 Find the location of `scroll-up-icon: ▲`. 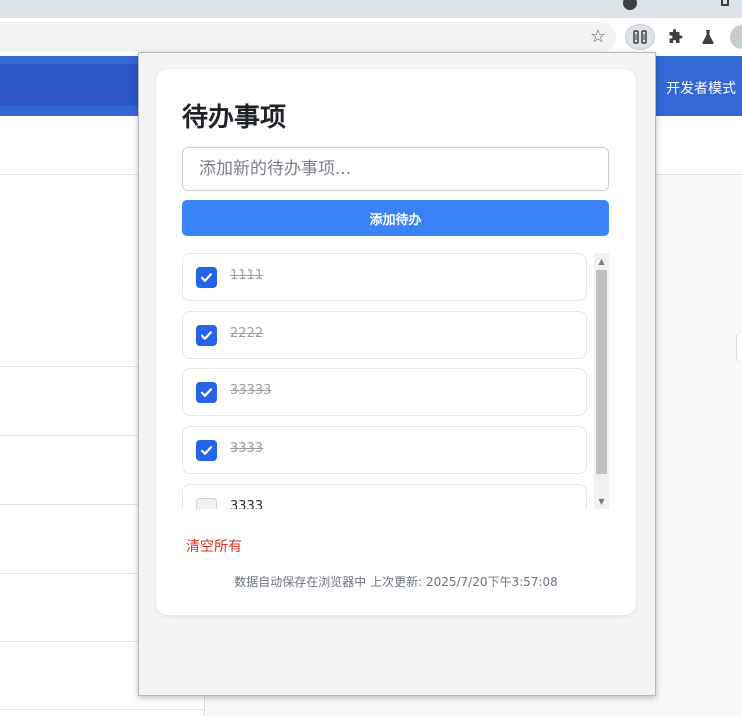

scroll-up-icon: ▲ is located at coordinates (601, 261).